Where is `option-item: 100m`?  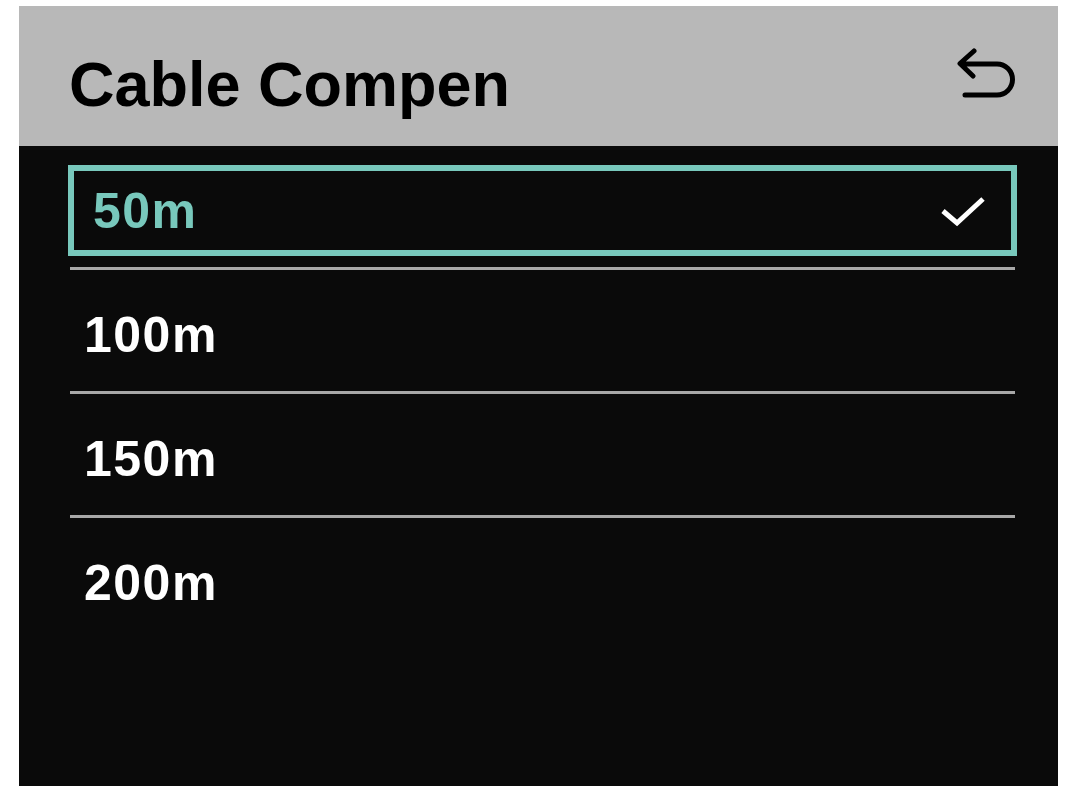
option-item: 100m is located at coordinates (542, 334).